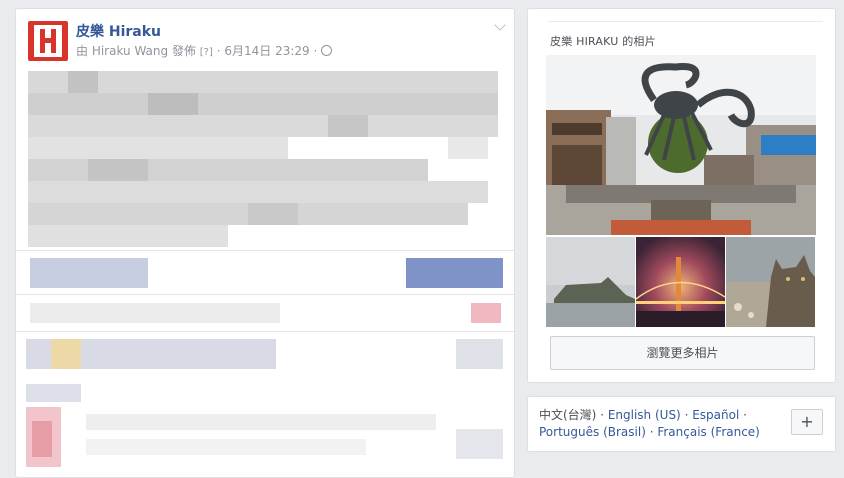 The height and width of the screenshot is (478, 844). What do you see at coordinates (266, 51) in the screenshot?
I see `post-timestamp: 6月14日 23:29` at bounding box center [266, 51].